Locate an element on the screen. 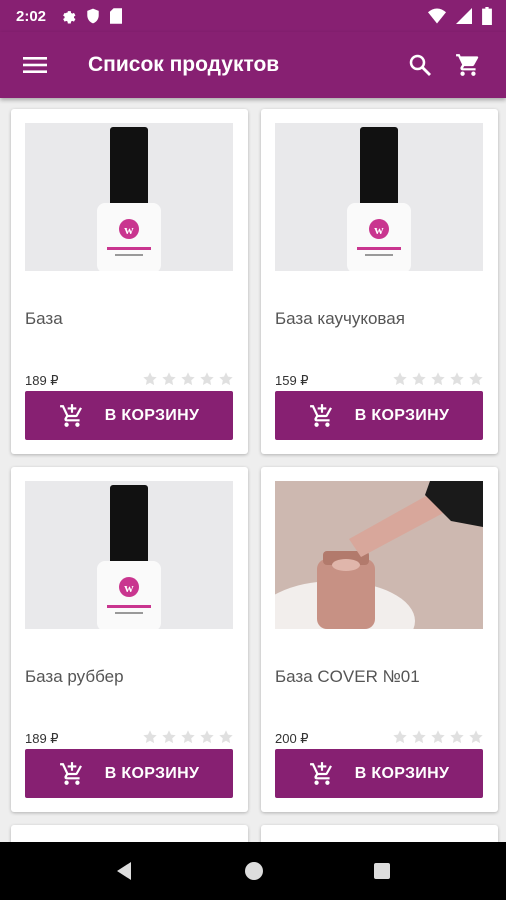  settings-icon is located at coordinates (69, 17).